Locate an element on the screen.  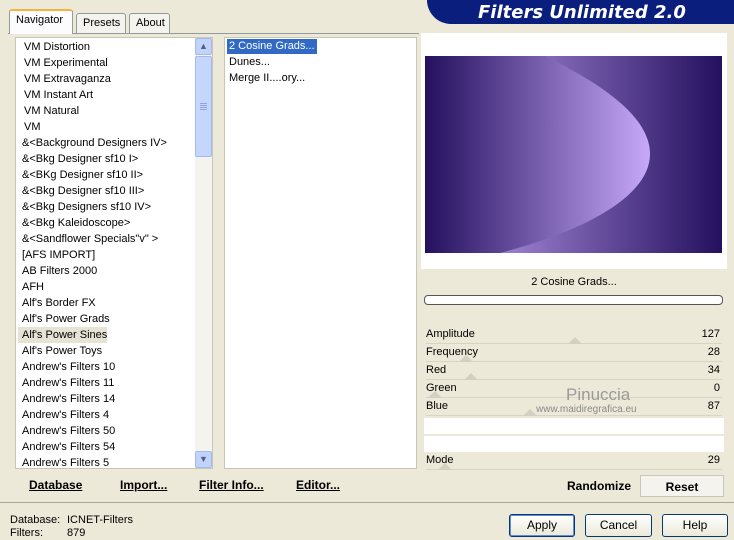
preview-image is located at coordinates (573, 154).